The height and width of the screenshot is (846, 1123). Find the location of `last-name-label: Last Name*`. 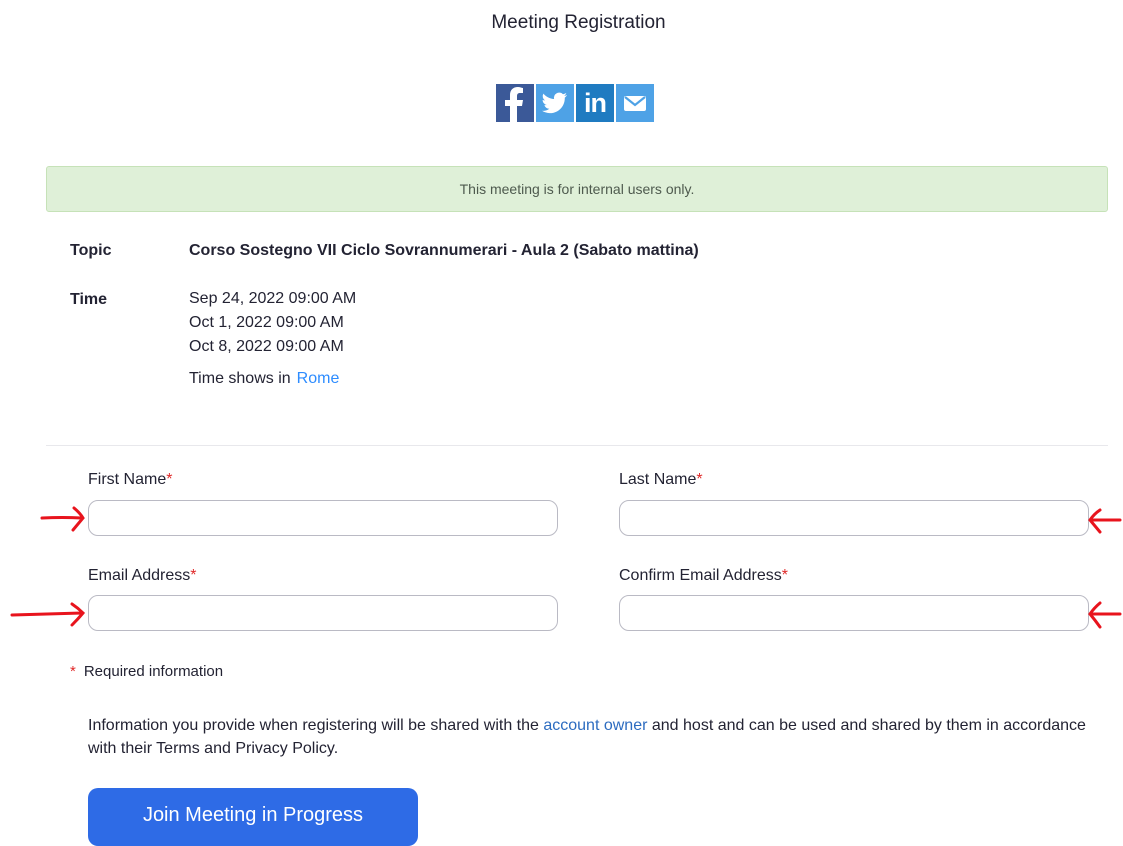

last-name-label: Last Name* is located at coordinates (661, 479).